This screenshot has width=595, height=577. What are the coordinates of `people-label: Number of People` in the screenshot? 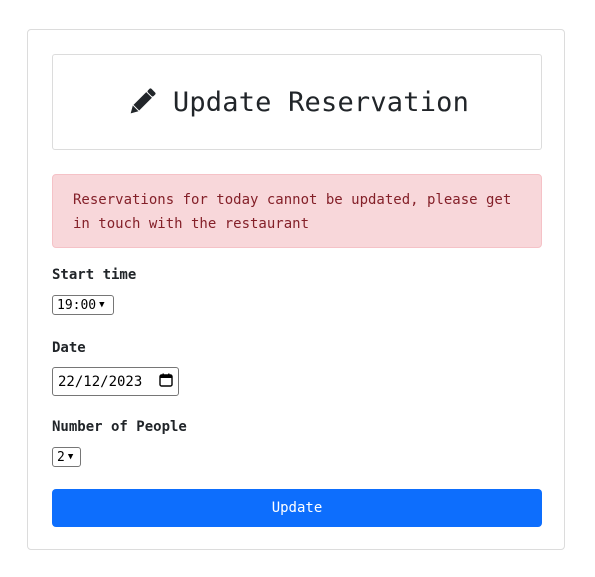 It's located at (119, 427).